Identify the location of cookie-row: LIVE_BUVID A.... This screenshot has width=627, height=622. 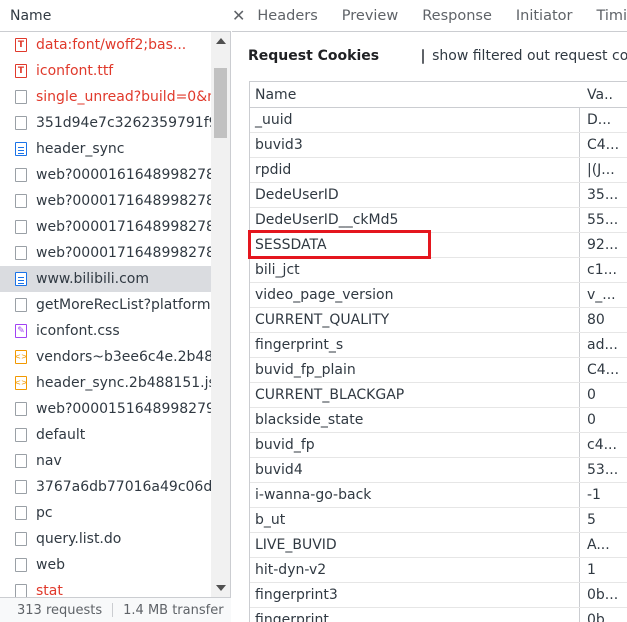
(438, 545).